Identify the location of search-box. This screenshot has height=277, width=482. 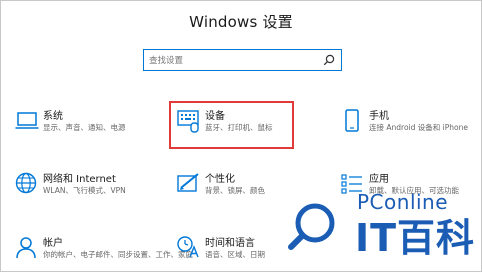
(242, 60).